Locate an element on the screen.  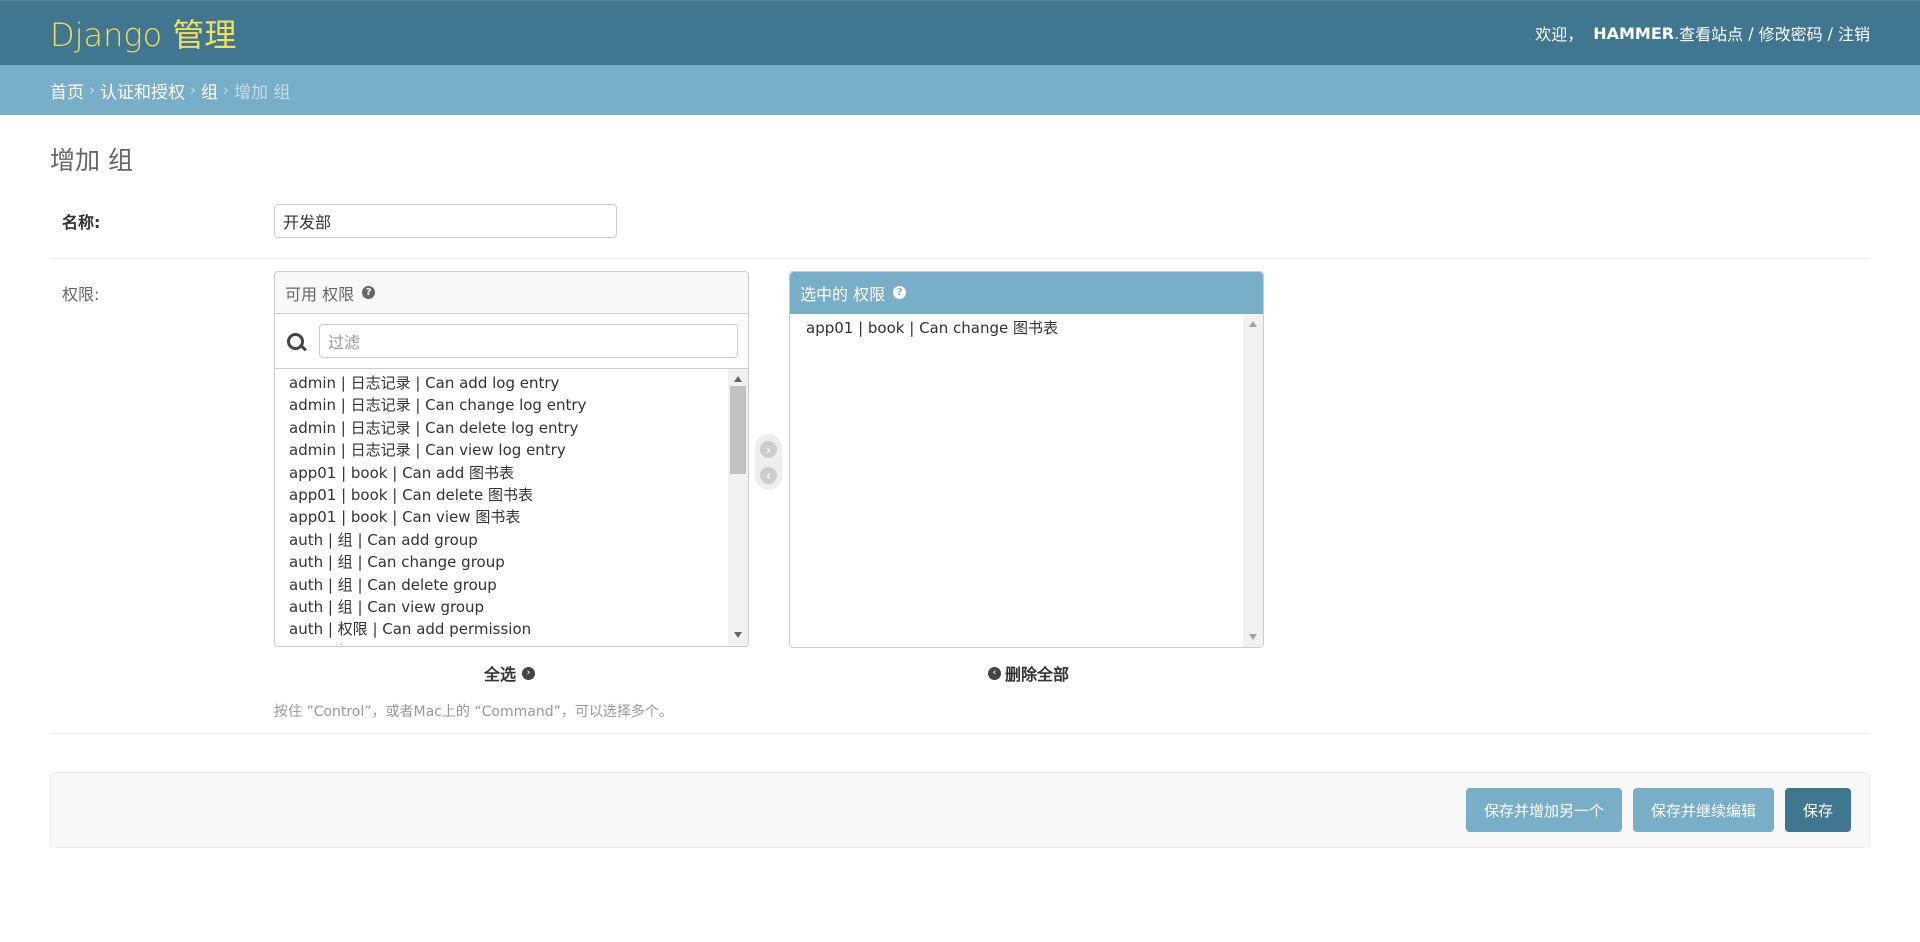
list-item: app01 | book | Can change 图书表 is located at coordinates (1033, 328).